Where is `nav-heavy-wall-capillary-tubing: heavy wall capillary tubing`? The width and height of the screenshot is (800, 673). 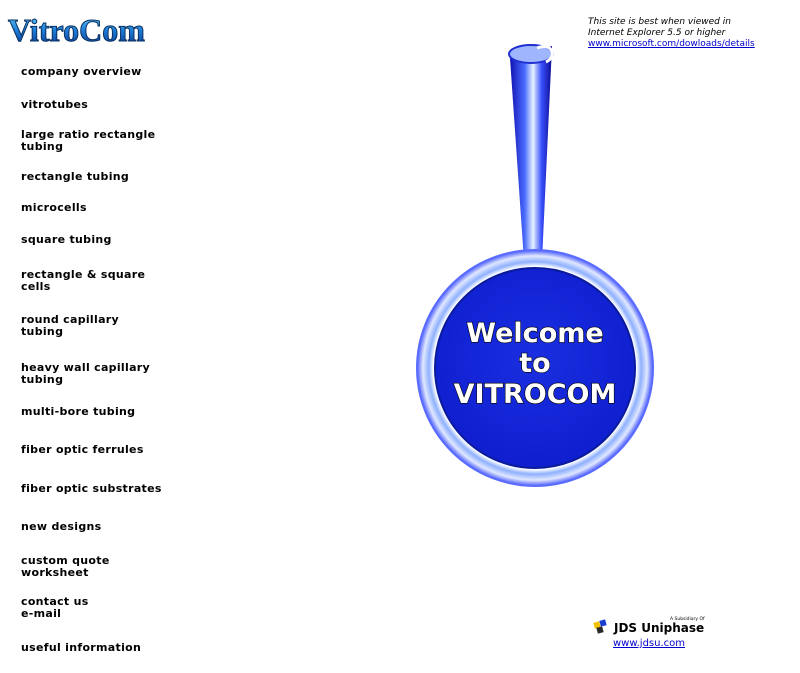
nav-heavy-wall-capillary-tubing: heavy wall capillary tubing is located at coordinates (85, 374).